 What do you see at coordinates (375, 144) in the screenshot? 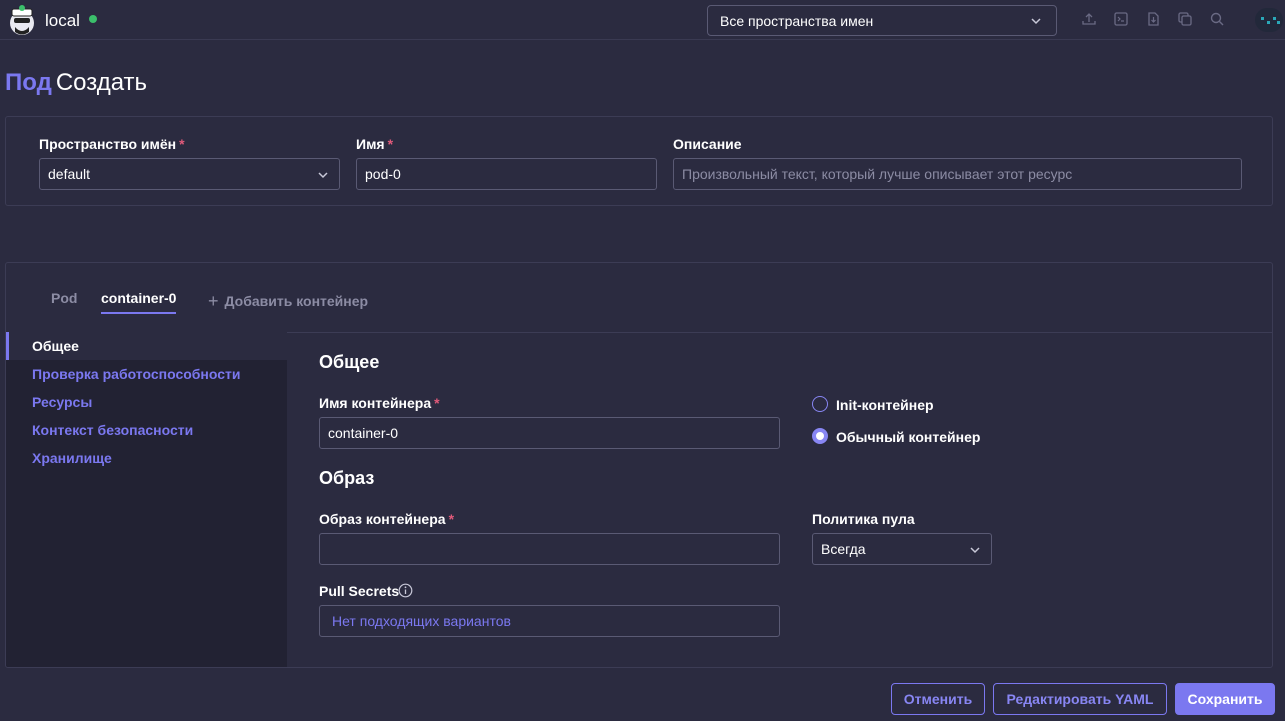
I see `name-label: Имя *` at bounding box center [375, 144].